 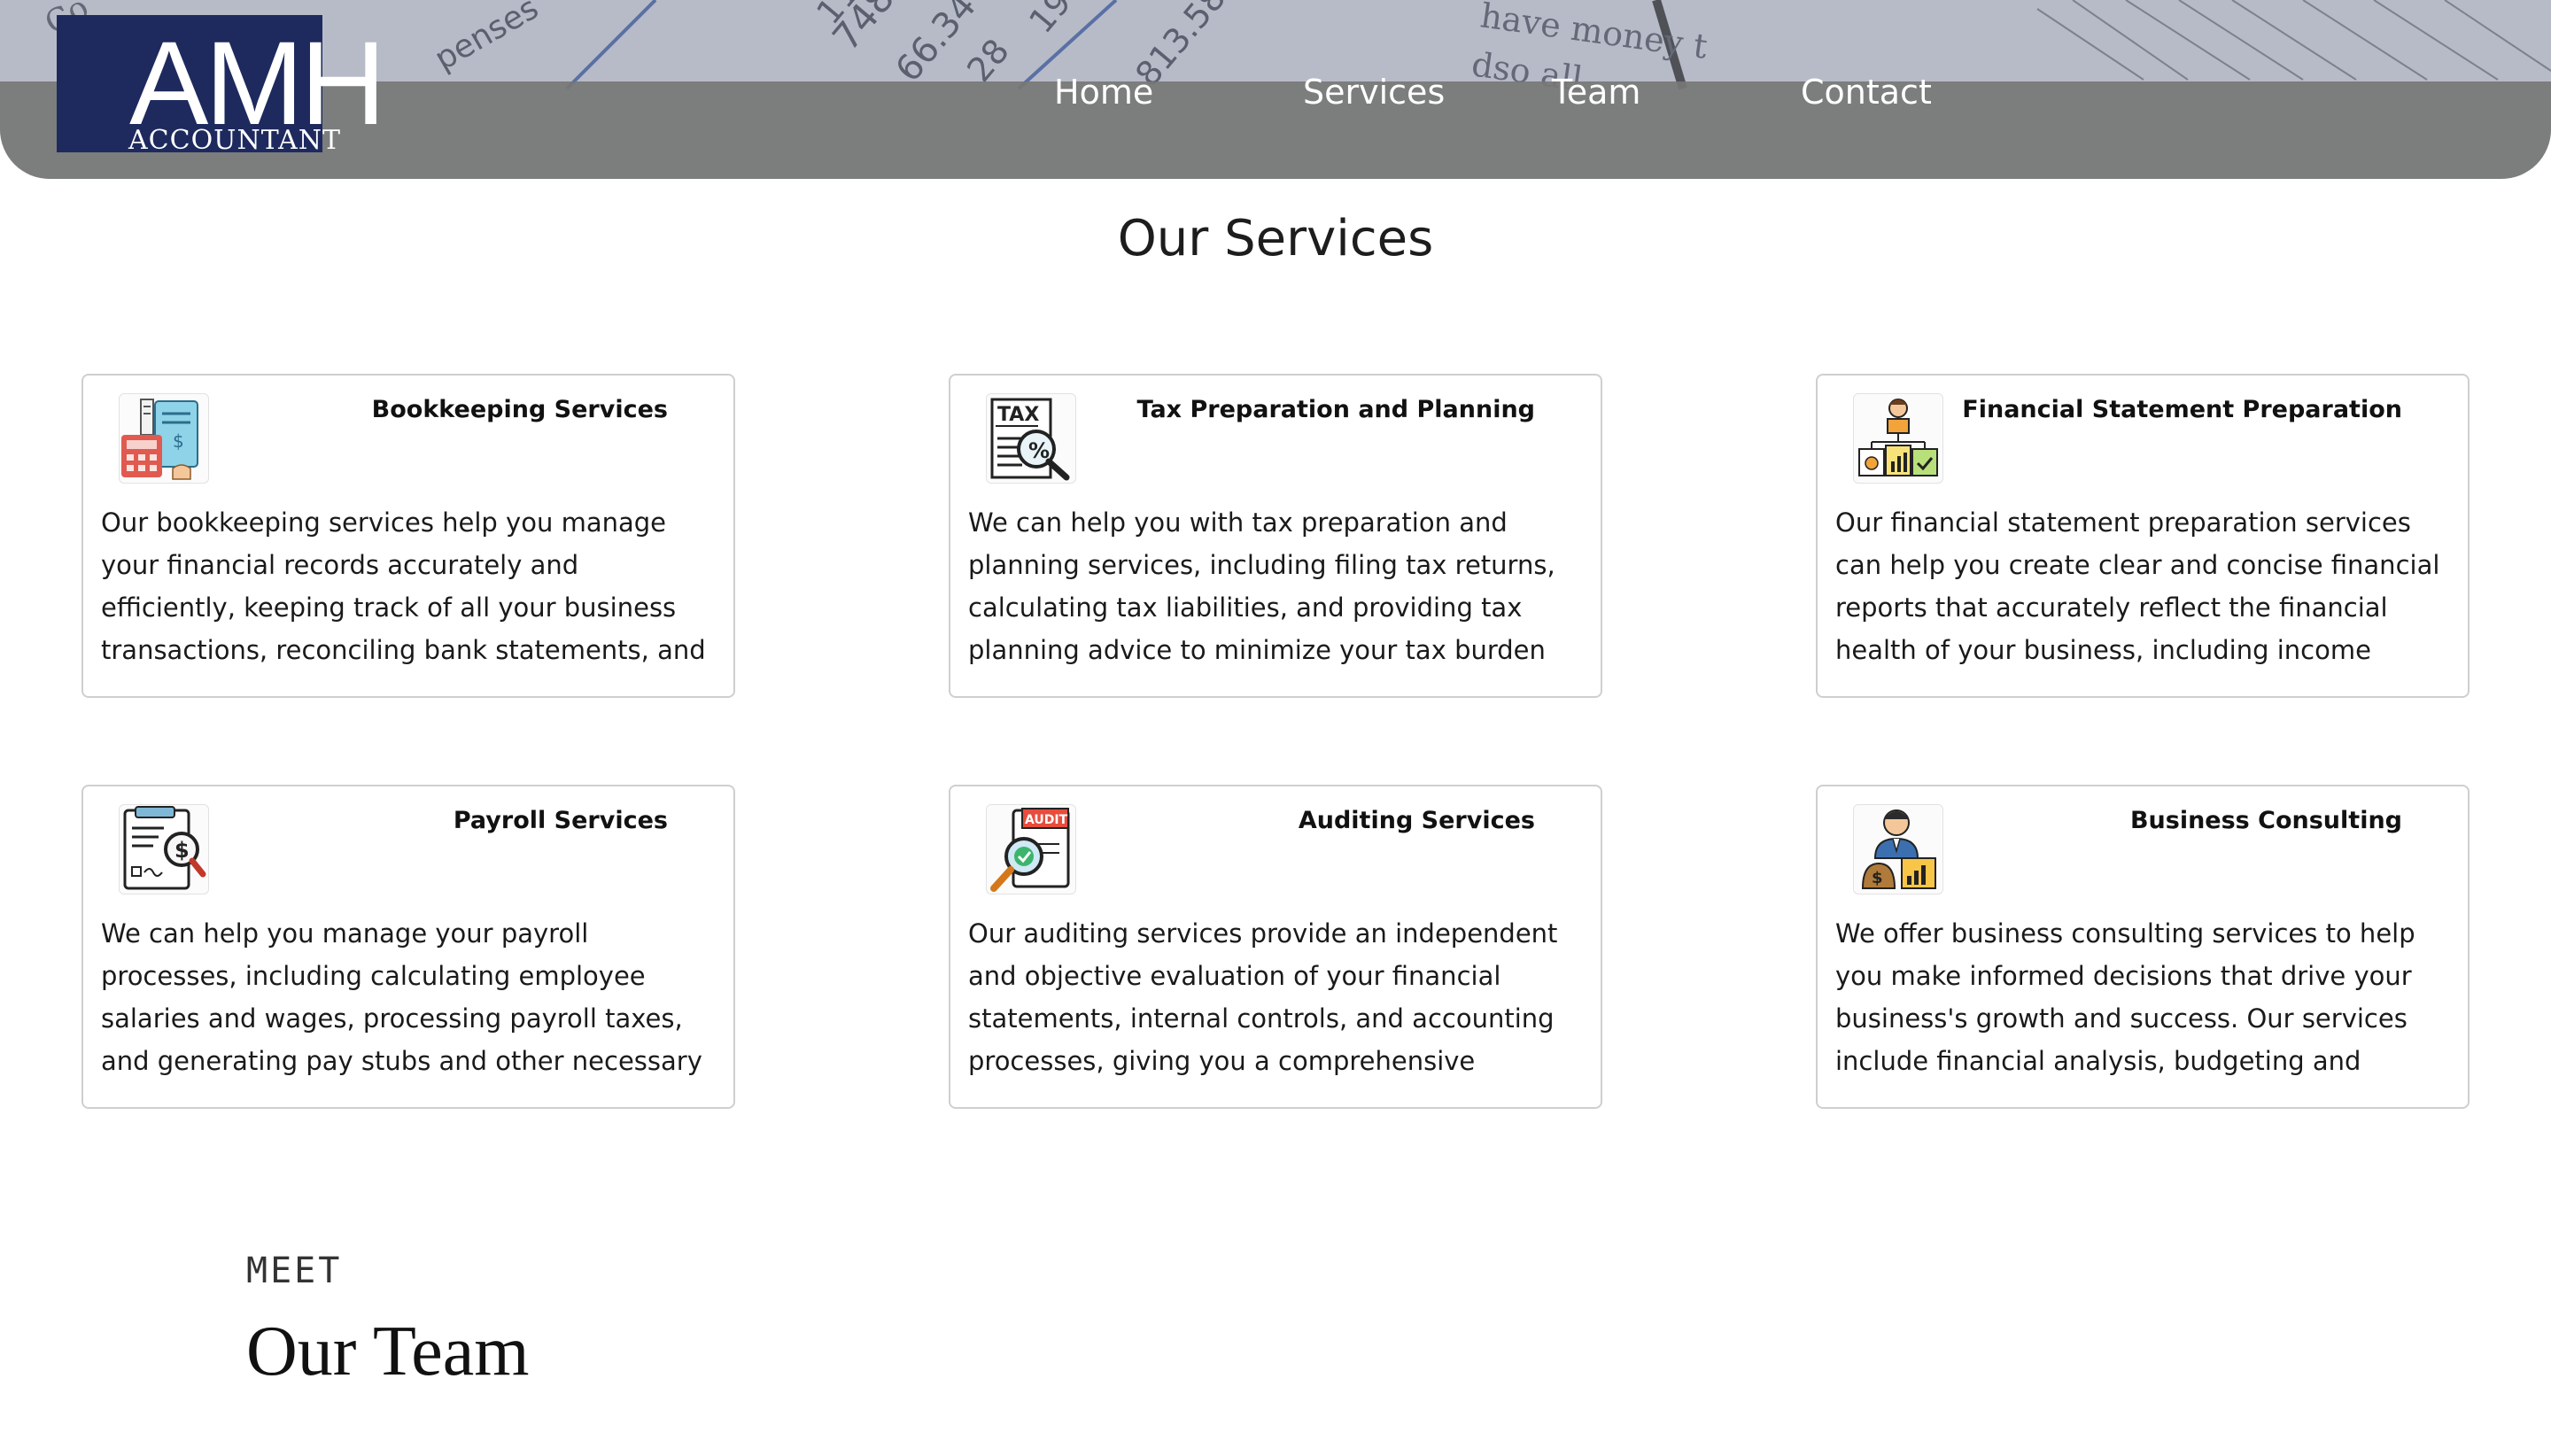 What do you see at coordinates (1031, 849) in the screenshot?
I see `audit-icon: AUDIT` at bounding box center [1031, 849].